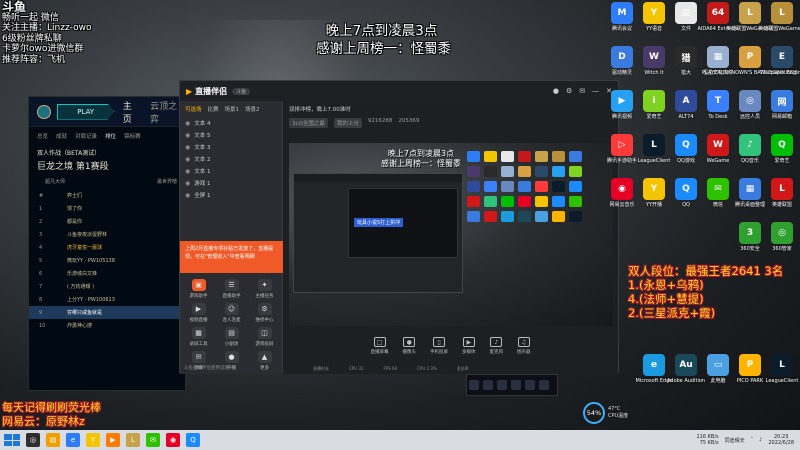  What do you see at coordinates (55, 181) in the screenshot?
I see `column-tier: 超凡大师` at bounding box center [55, 181].